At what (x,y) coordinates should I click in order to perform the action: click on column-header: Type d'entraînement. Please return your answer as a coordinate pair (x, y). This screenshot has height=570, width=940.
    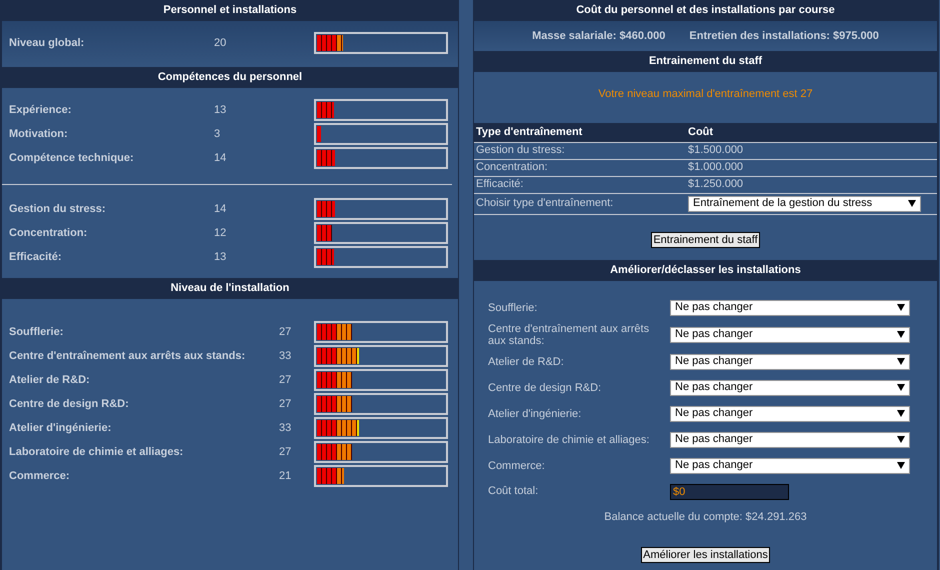
    Looking at the image, I should click on (529, 132).